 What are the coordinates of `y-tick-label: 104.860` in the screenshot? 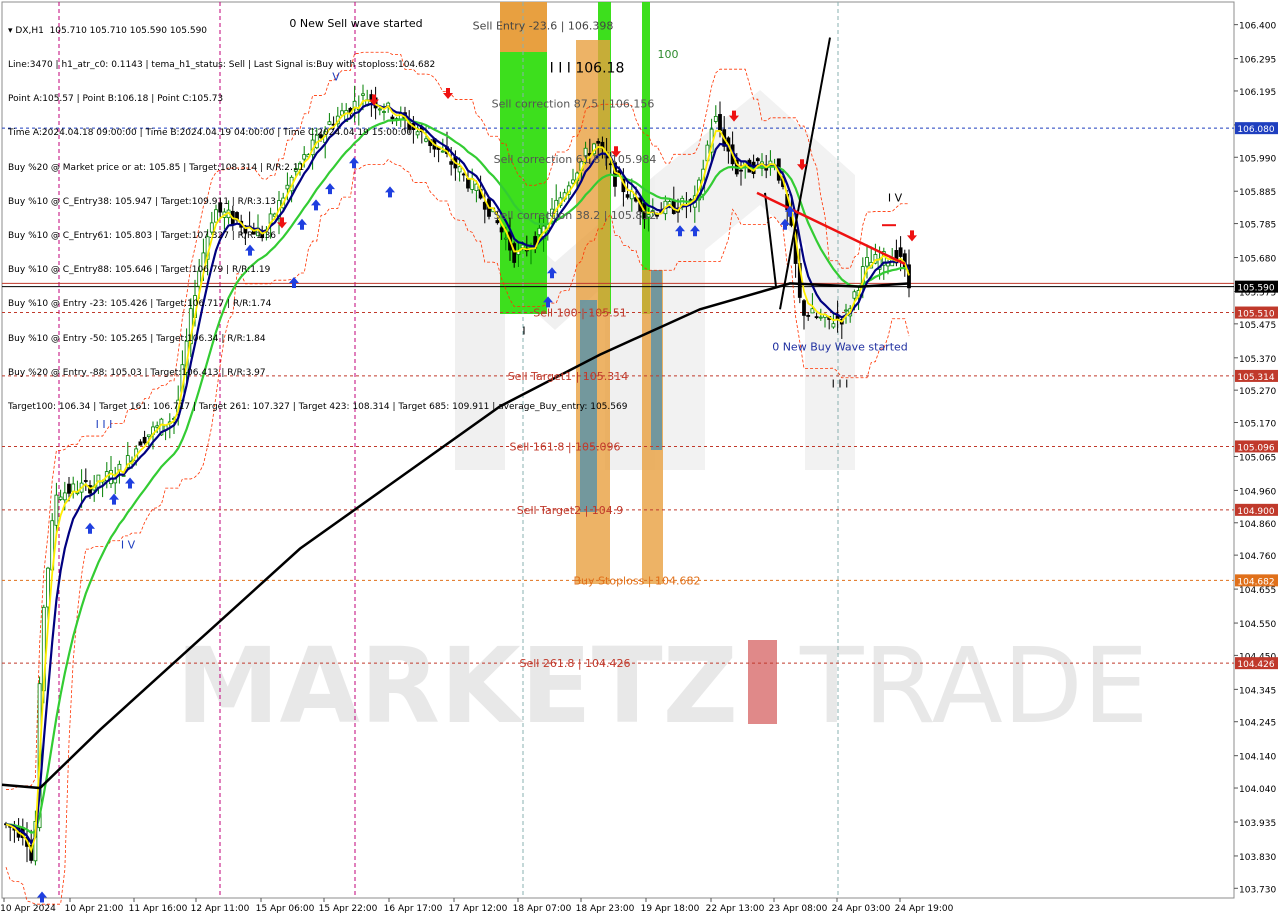 It's located at (1257, 525).